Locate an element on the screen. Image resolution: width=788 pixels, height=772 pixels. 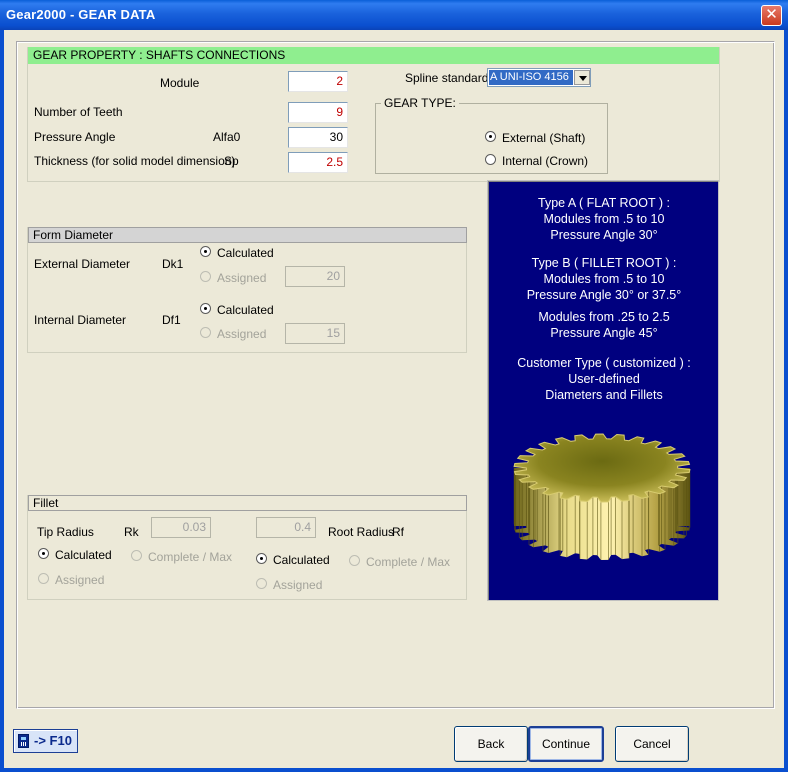
root-calculated-radio is located at coordinates (261, 558).